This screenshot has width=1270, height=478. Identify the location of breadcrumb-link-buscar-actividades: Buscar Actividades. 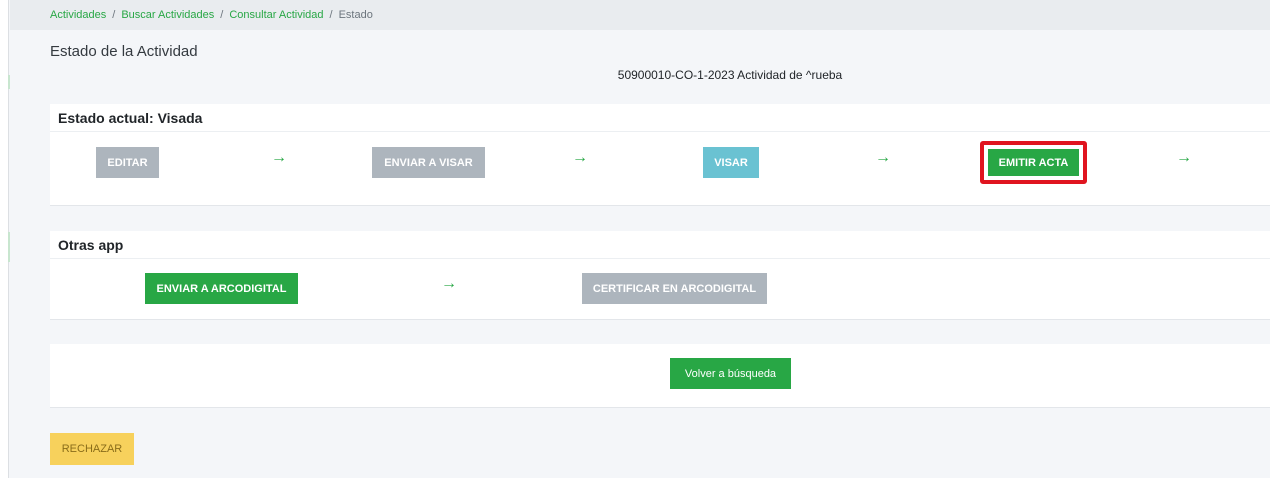
(167, 15).